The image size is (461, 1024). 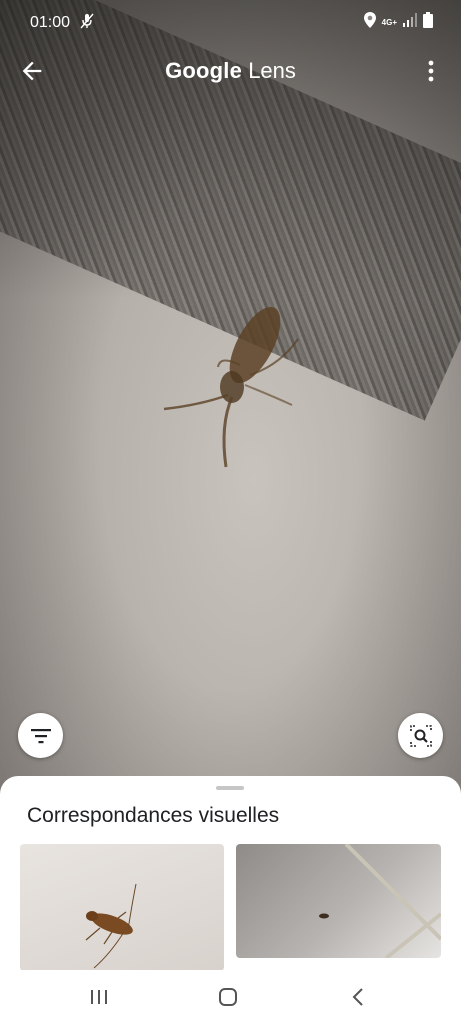 What do you see at coordinates (87, 23) in the screenshot?
I see `mic-off-icon` at bounding box center [87, 23].